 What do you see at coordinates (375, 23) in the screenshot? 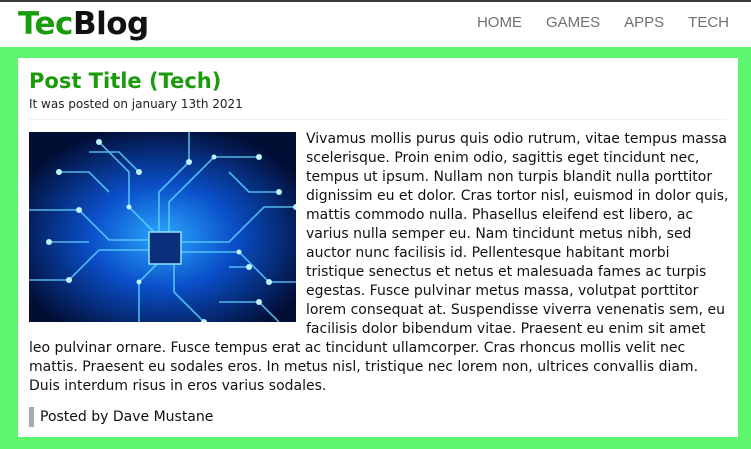
I see `top-navigation-bar: TecBlog HOME GAMES APPS TECH` at bounding box center [375, 23].